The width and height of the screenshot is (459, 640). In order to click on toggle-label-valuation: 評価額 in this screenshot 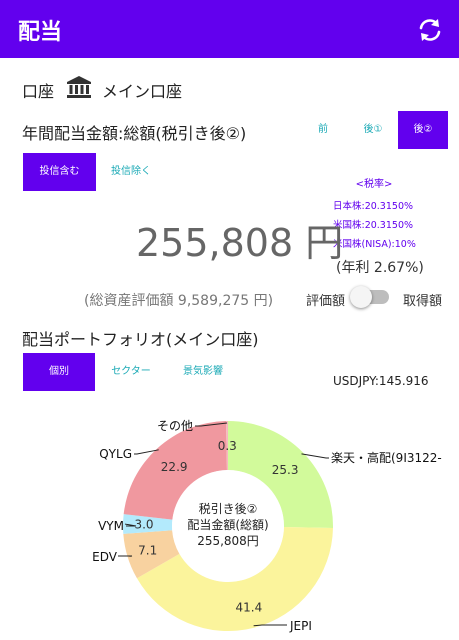, I will do `click(326, 301)`.